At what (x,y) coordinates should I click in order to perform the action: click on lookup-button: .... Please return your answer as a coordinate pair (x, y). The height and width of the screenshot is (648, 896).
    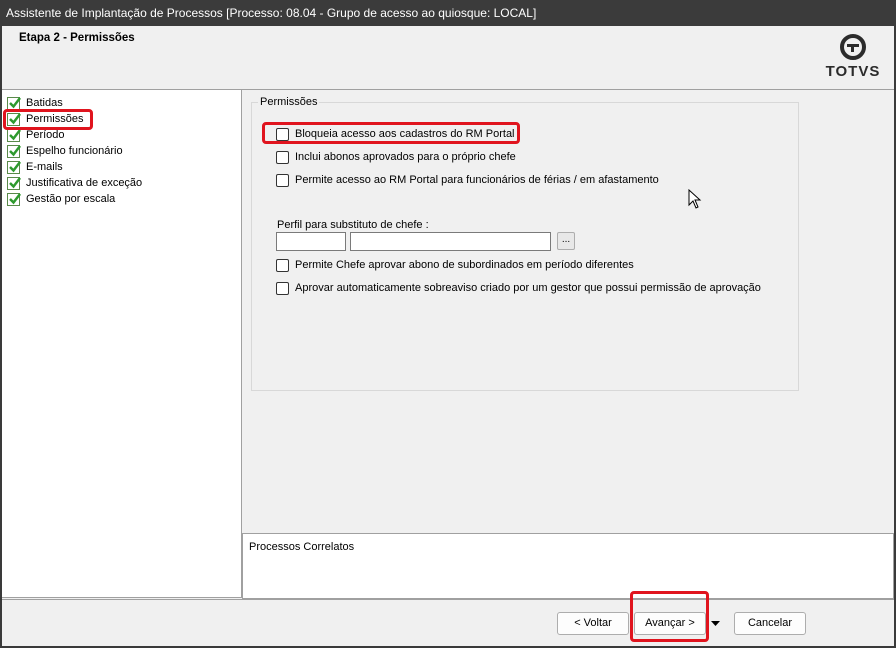
    Looking at the image, I should click on (566, 241).